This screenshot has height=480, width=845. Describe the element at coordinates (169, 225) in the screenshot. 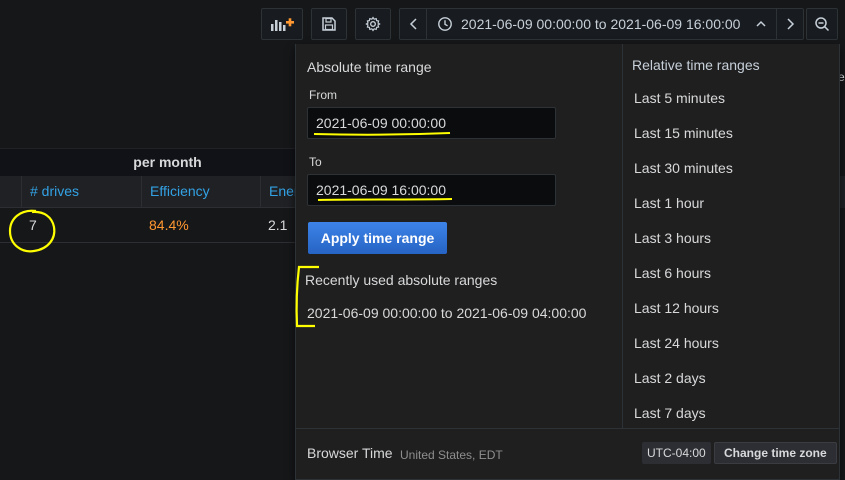

I see `cell-efficiency: 84.4%` at that location.